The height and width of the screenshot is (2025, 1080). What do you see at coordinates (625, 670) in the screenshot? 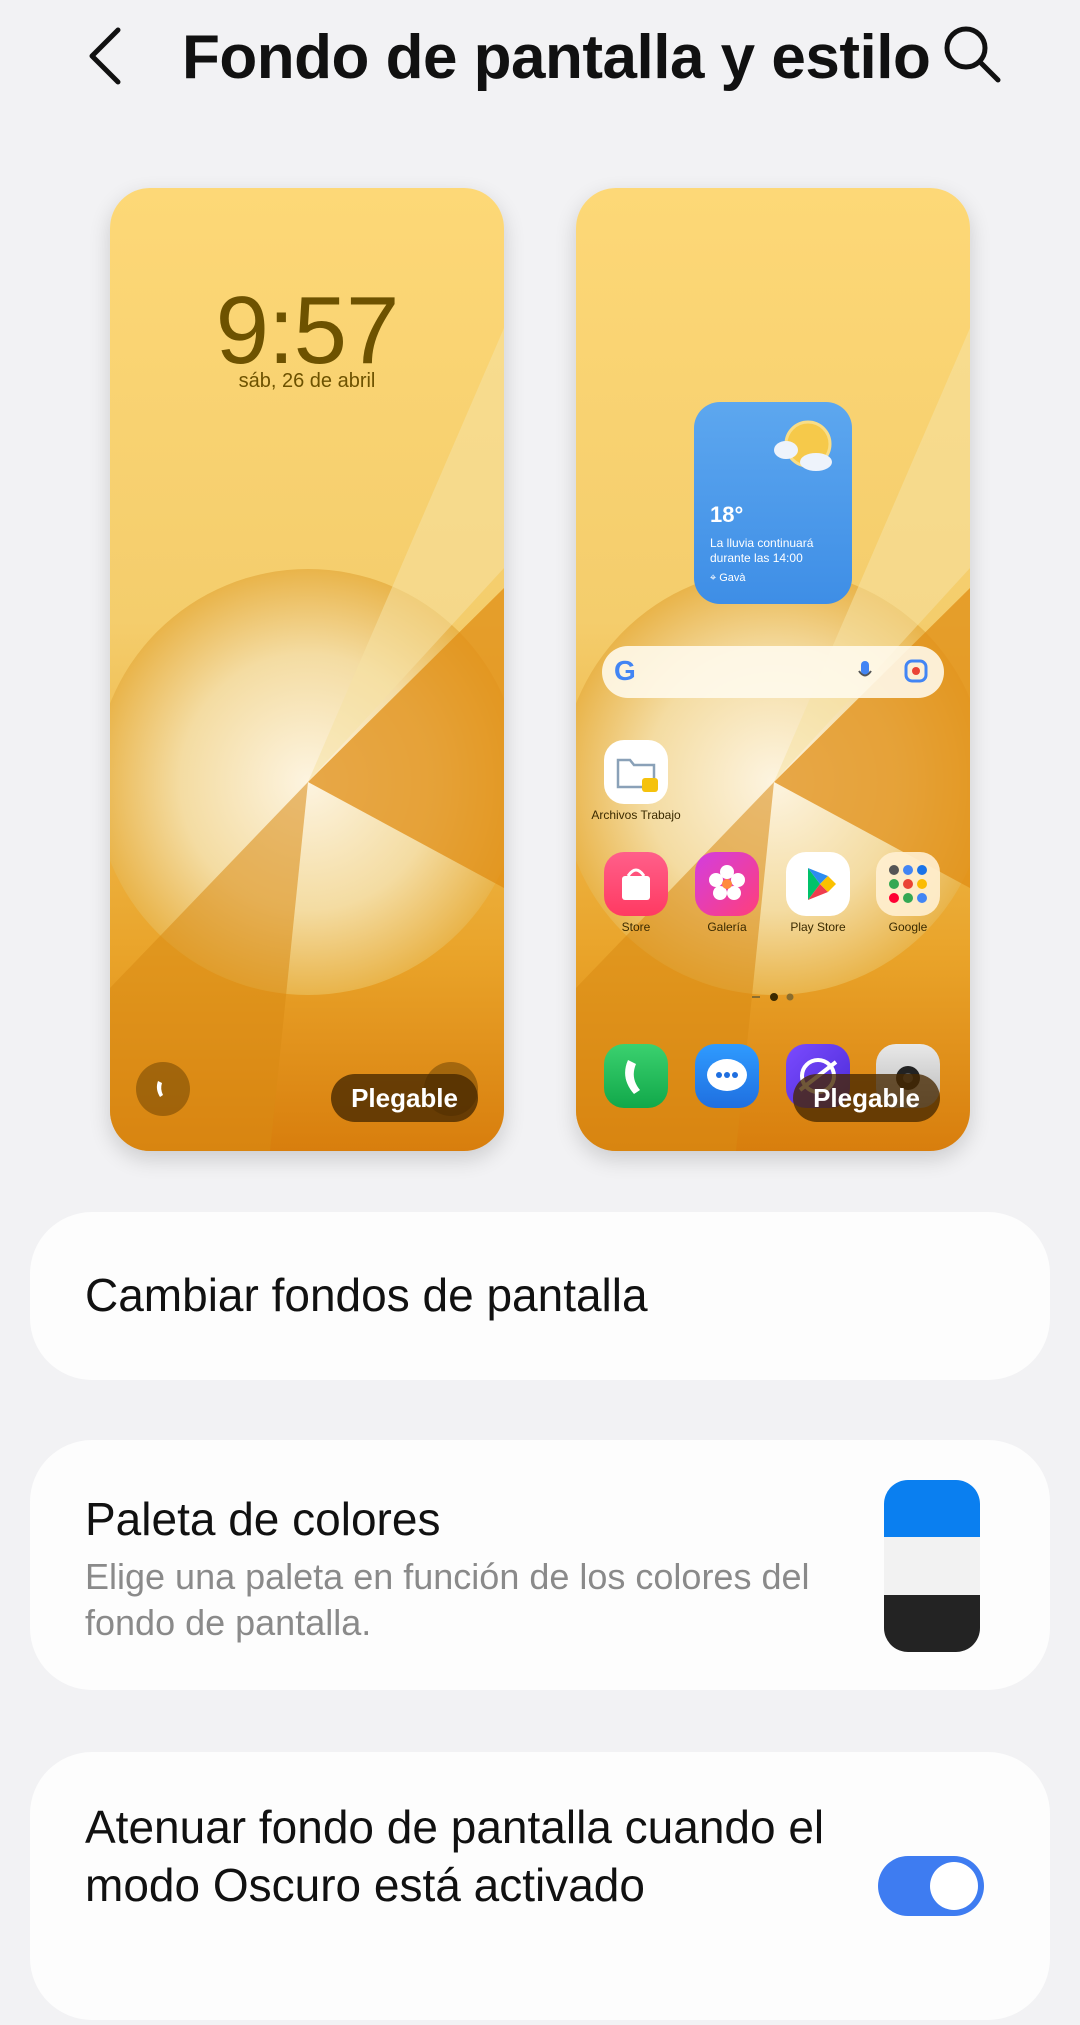
I see `google-icon: G` at bounding box center [625, 670].